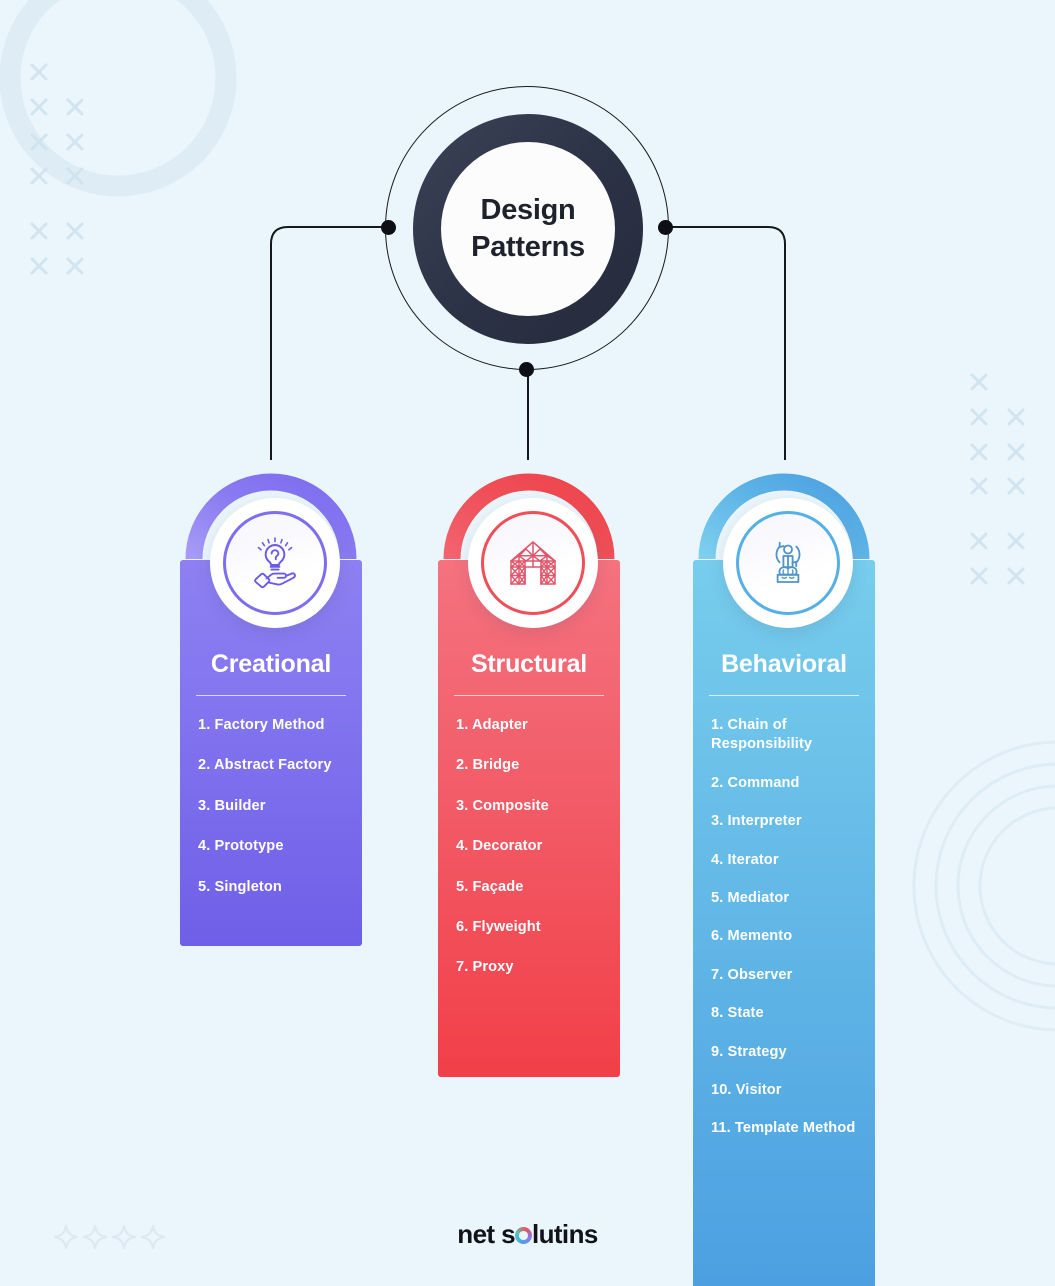 This screenshot has height=1286, width=1055. Describe the element at coordinates (528, 247) in the screenshot. I see `hub-title-line-2: Patterns` at that location.